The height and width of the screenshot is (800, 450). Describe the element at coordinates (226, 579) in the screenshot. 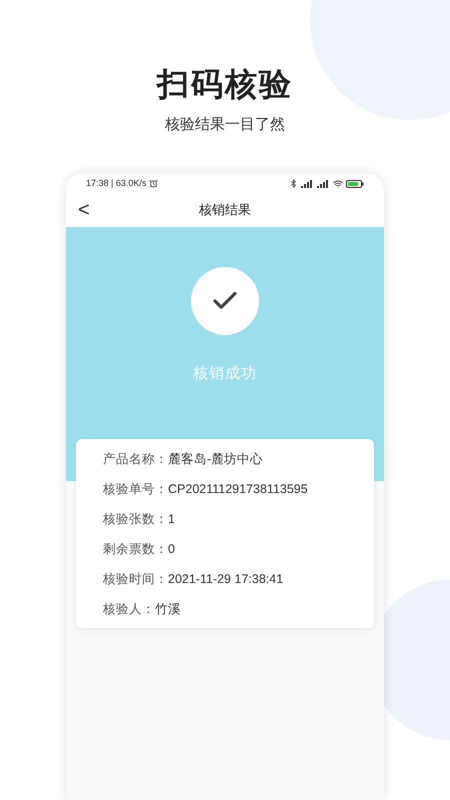

I see `detail-value: 2021-11-29 17:38:41` at that location.